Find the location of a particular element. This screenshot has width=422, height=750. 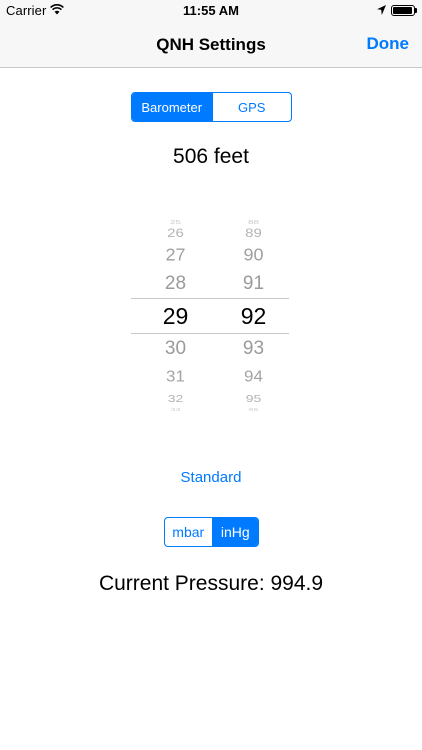

pressure-source-segmented-control: Barometer GPS is located at coordinates (211, 107).